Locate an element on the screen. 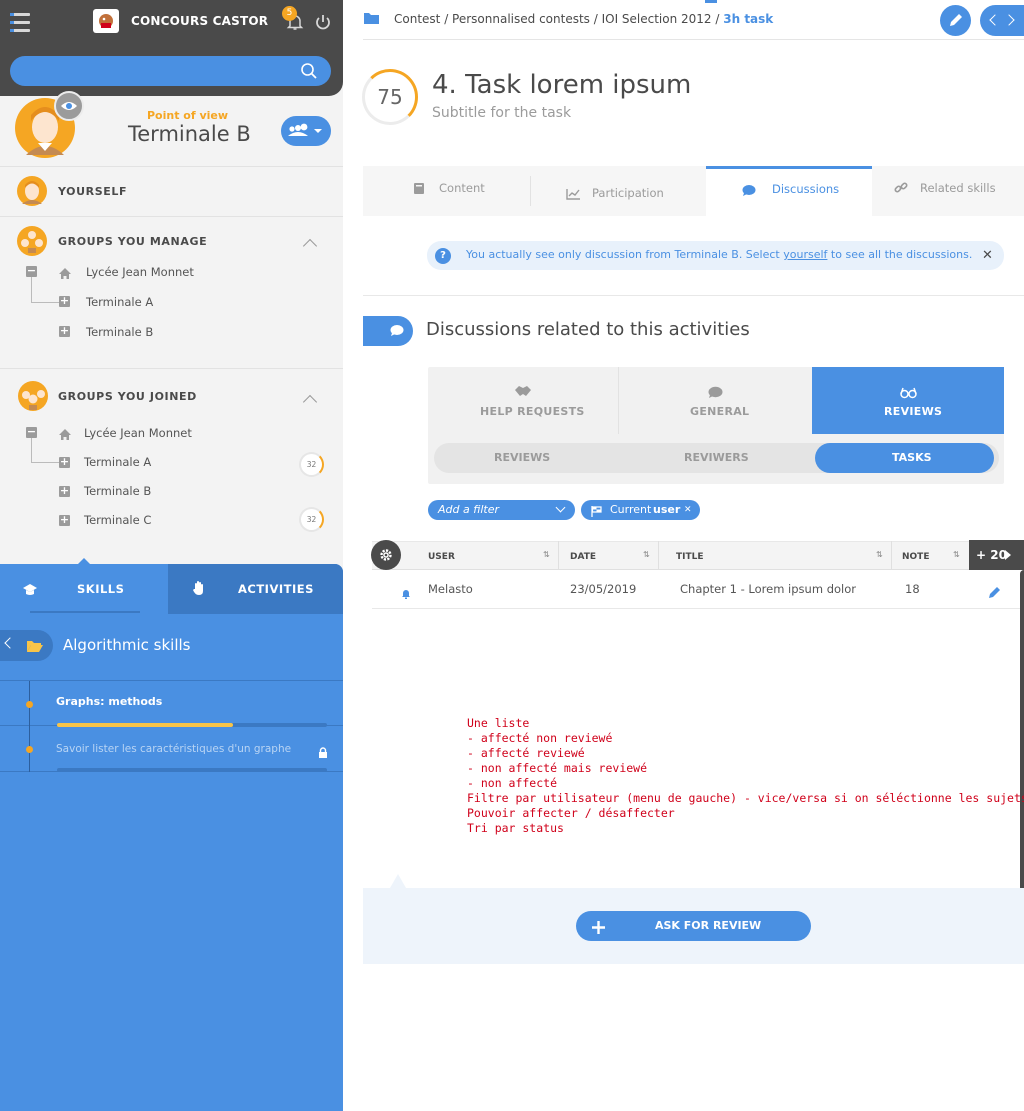 The height and width of the screenshot is (1111, 1024). gear-icon is located at coordinates (386, 555).